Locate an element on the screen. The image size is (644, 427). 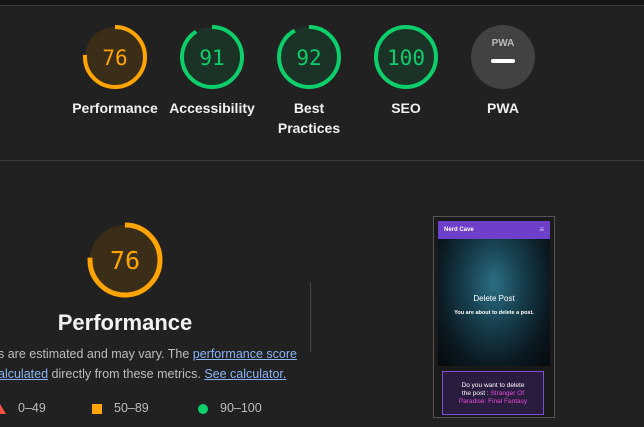
gauge-pwa: PWA PWA is located at coordinates (503, 71).